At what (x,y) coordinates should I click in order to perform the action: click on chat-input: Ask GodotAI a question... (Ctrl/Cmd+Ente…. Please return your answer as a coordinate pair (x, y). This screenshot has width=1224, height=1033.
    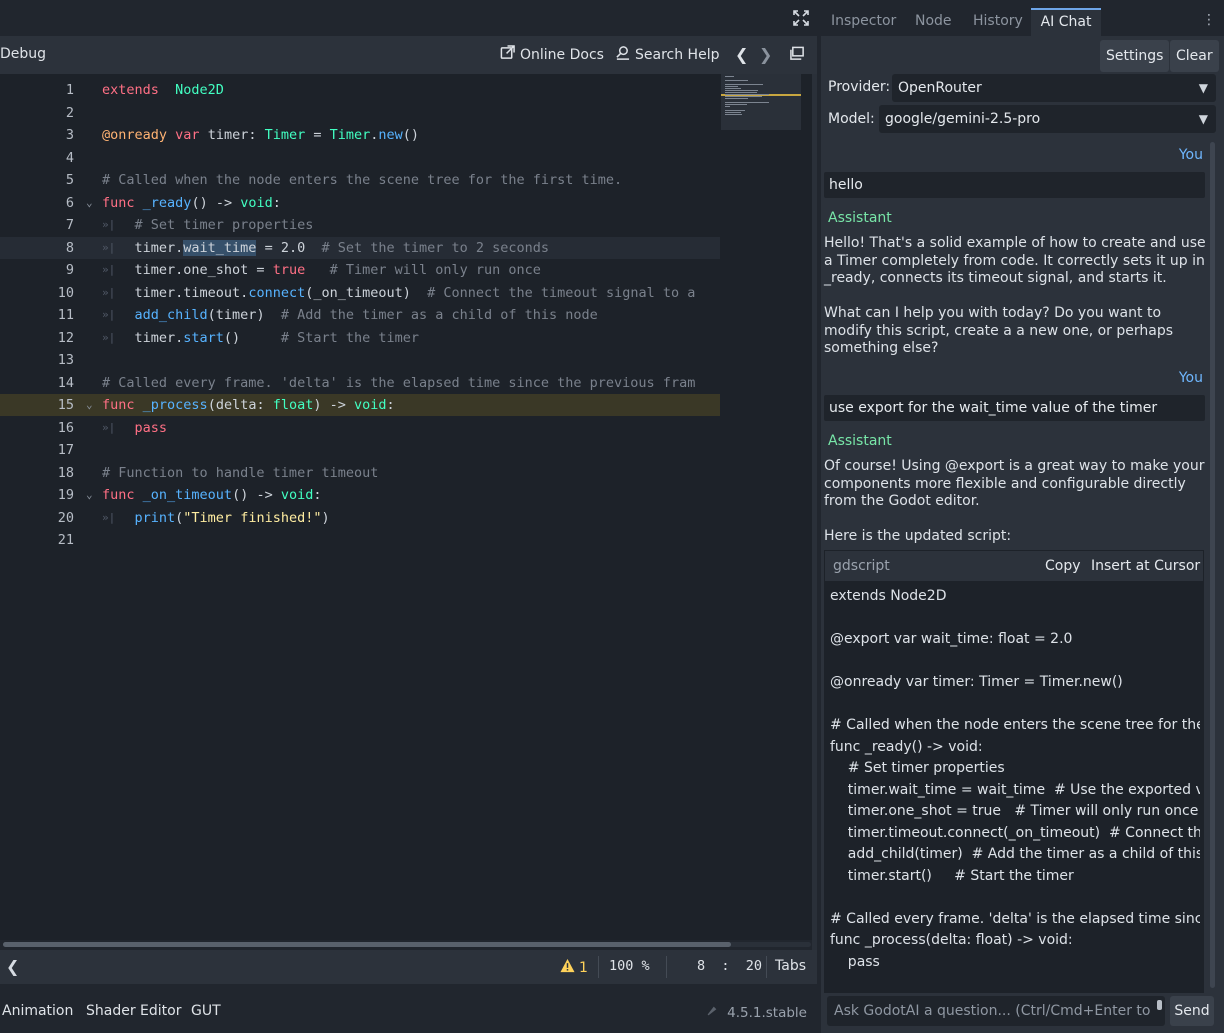
    Looking at the image, I should click on (996, 1011).